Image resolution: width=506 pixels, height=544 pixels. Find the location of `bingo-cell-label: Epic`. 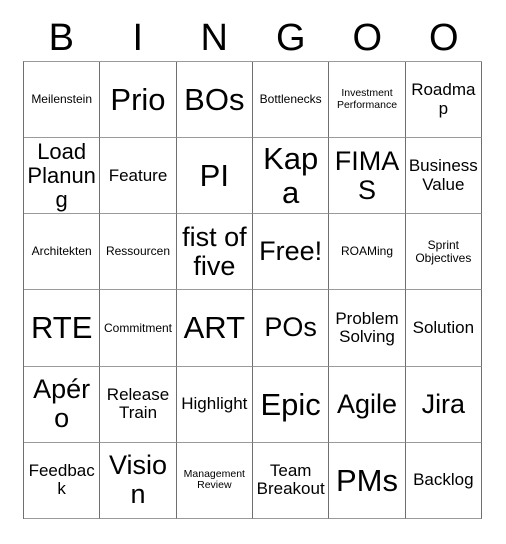

bingo-cell-label: Epic is located at coordinates (290, 404).